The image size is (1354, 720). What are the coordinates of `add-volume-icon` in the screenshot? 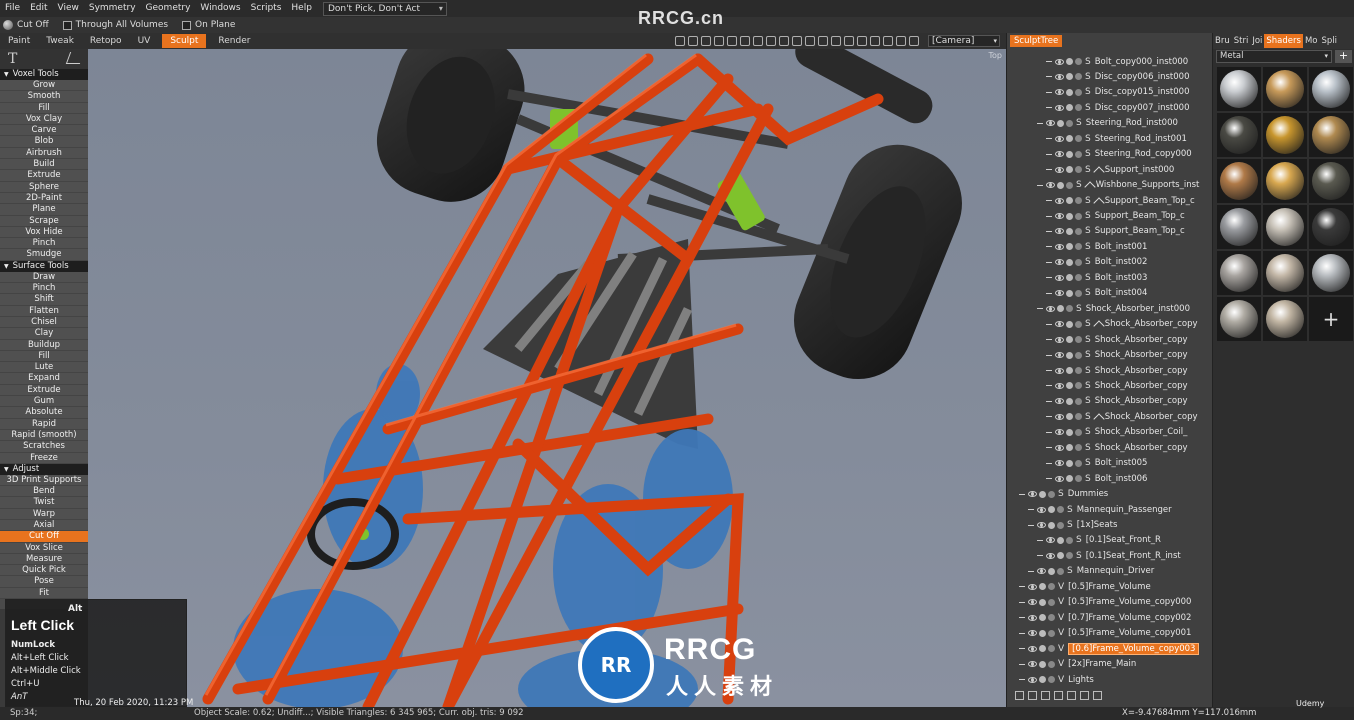 It's located at (1032, 695).